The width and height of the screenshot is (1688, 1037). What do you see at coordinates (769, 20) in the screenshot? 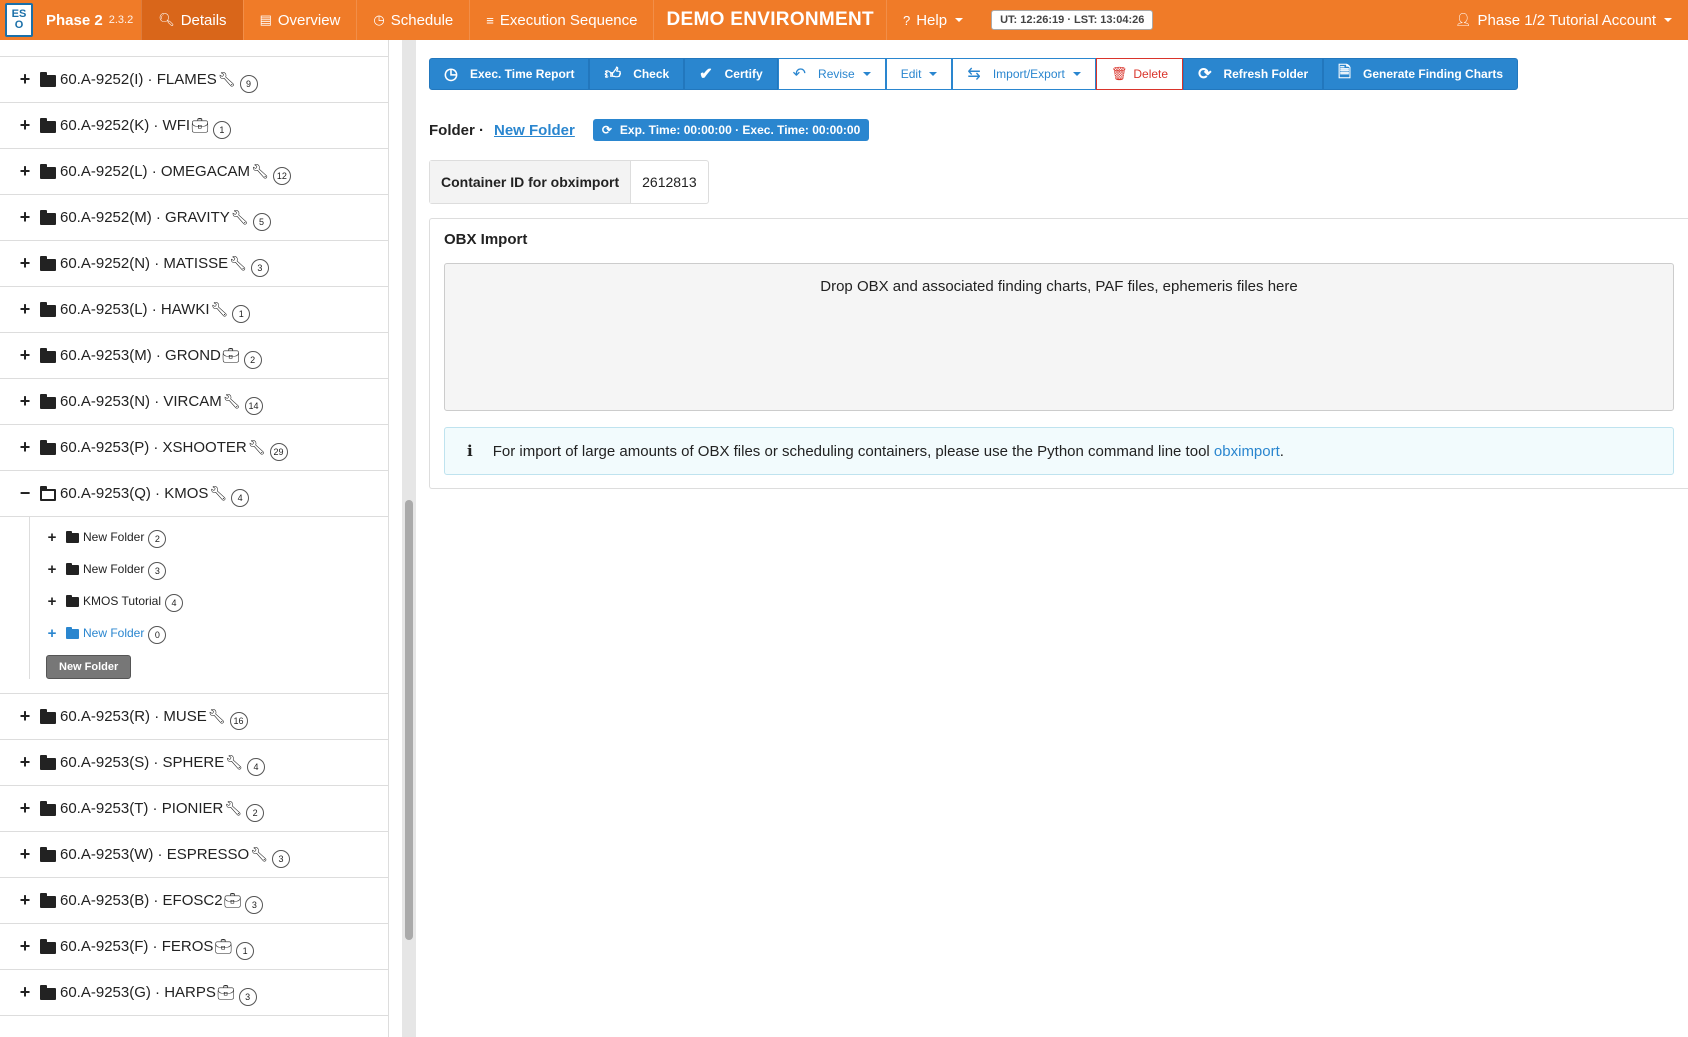
I see `environment-label: DEMO ENVIRONMENT` at bounding box center [769, 20].